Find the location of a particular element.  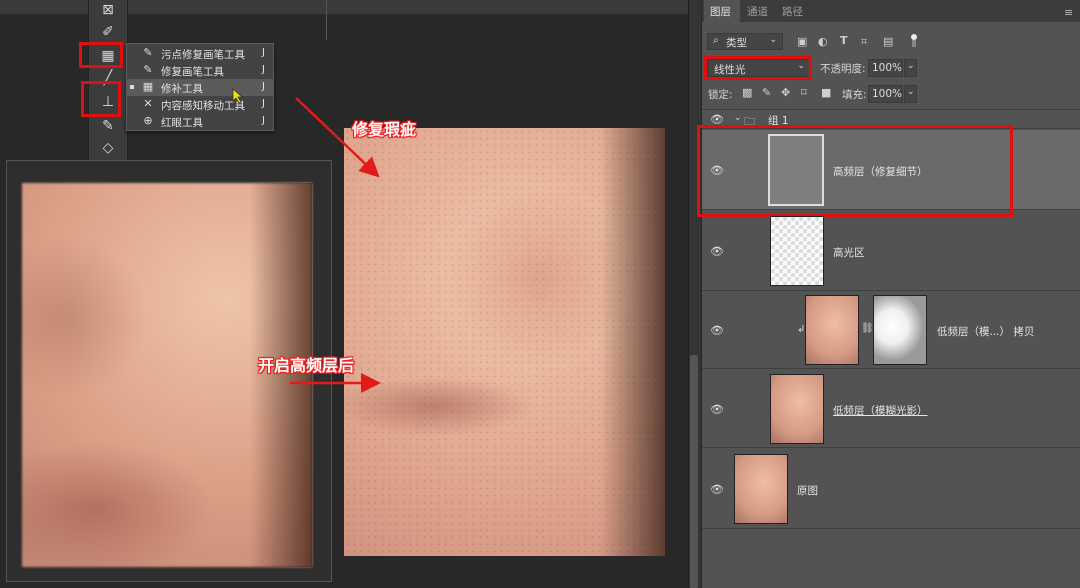

filter-toggle-icon is located at coordinates (914, 41).